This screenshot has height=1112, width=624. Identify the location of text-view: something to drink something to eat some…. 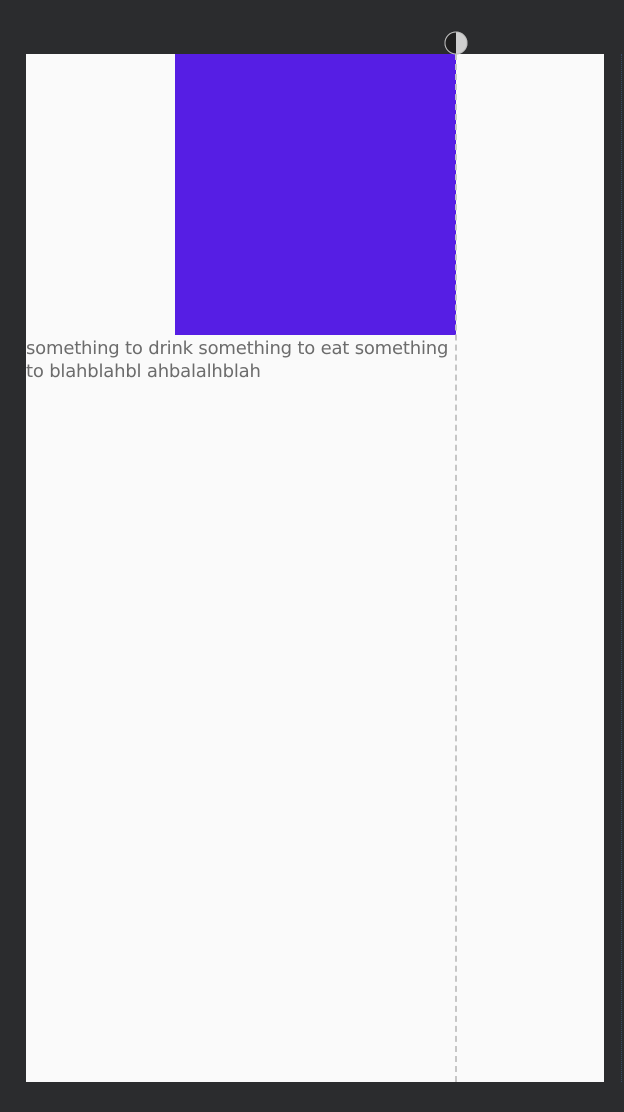
(241, 360).